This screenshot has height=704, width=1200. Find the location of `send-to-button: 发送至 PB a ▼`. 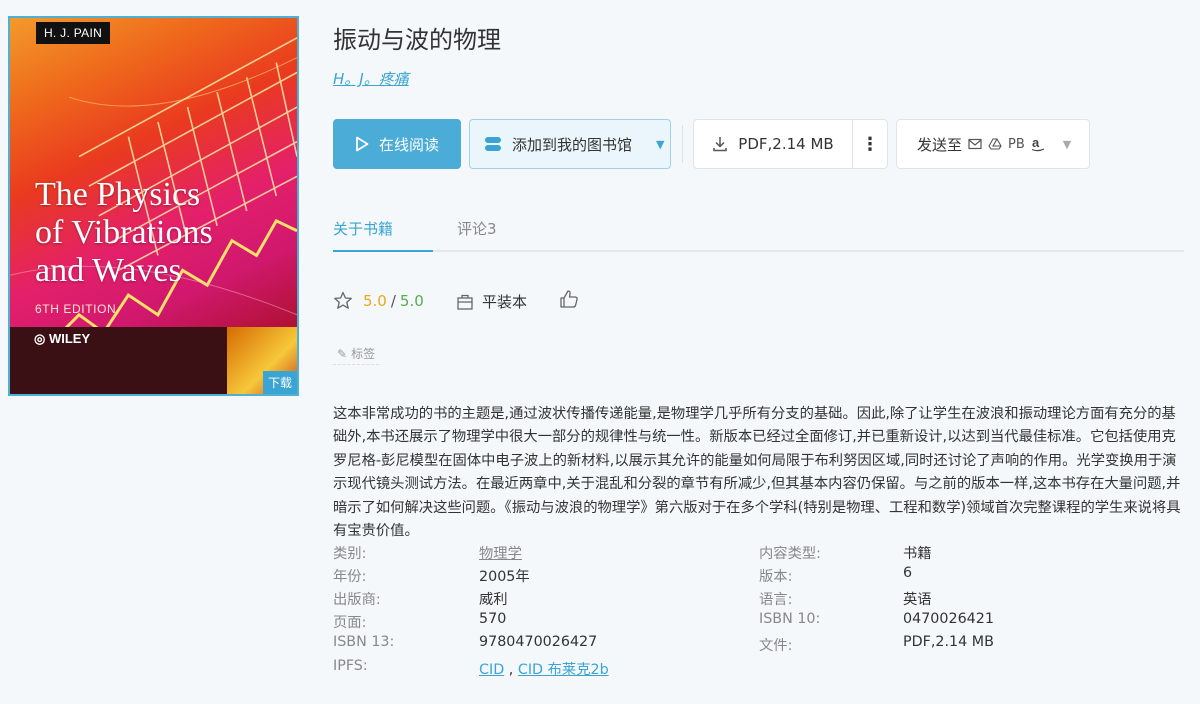

send-to-button: 发送至 PB a ▼ is located at coordinates (993, 144).